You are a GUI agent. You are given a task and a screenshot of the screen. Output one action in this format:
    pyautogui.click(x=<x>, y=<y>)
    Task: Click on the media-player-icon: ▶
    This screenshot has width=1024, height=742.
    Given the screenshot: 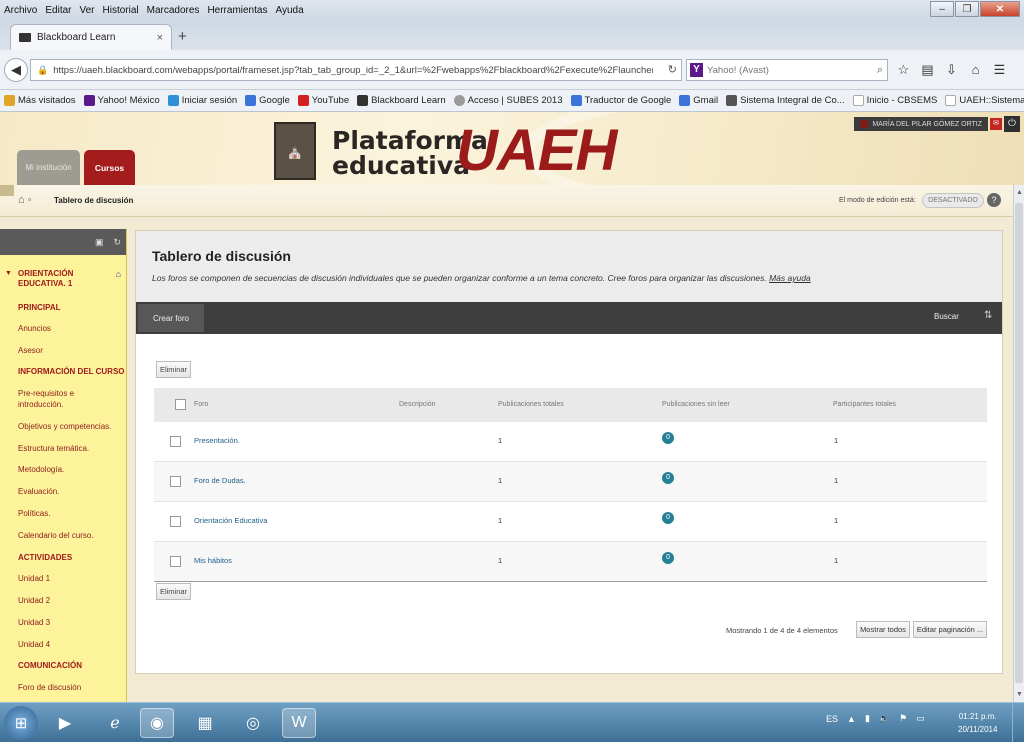 What is the action you would take?
    pyautogui.click(x=65, y=723)
    